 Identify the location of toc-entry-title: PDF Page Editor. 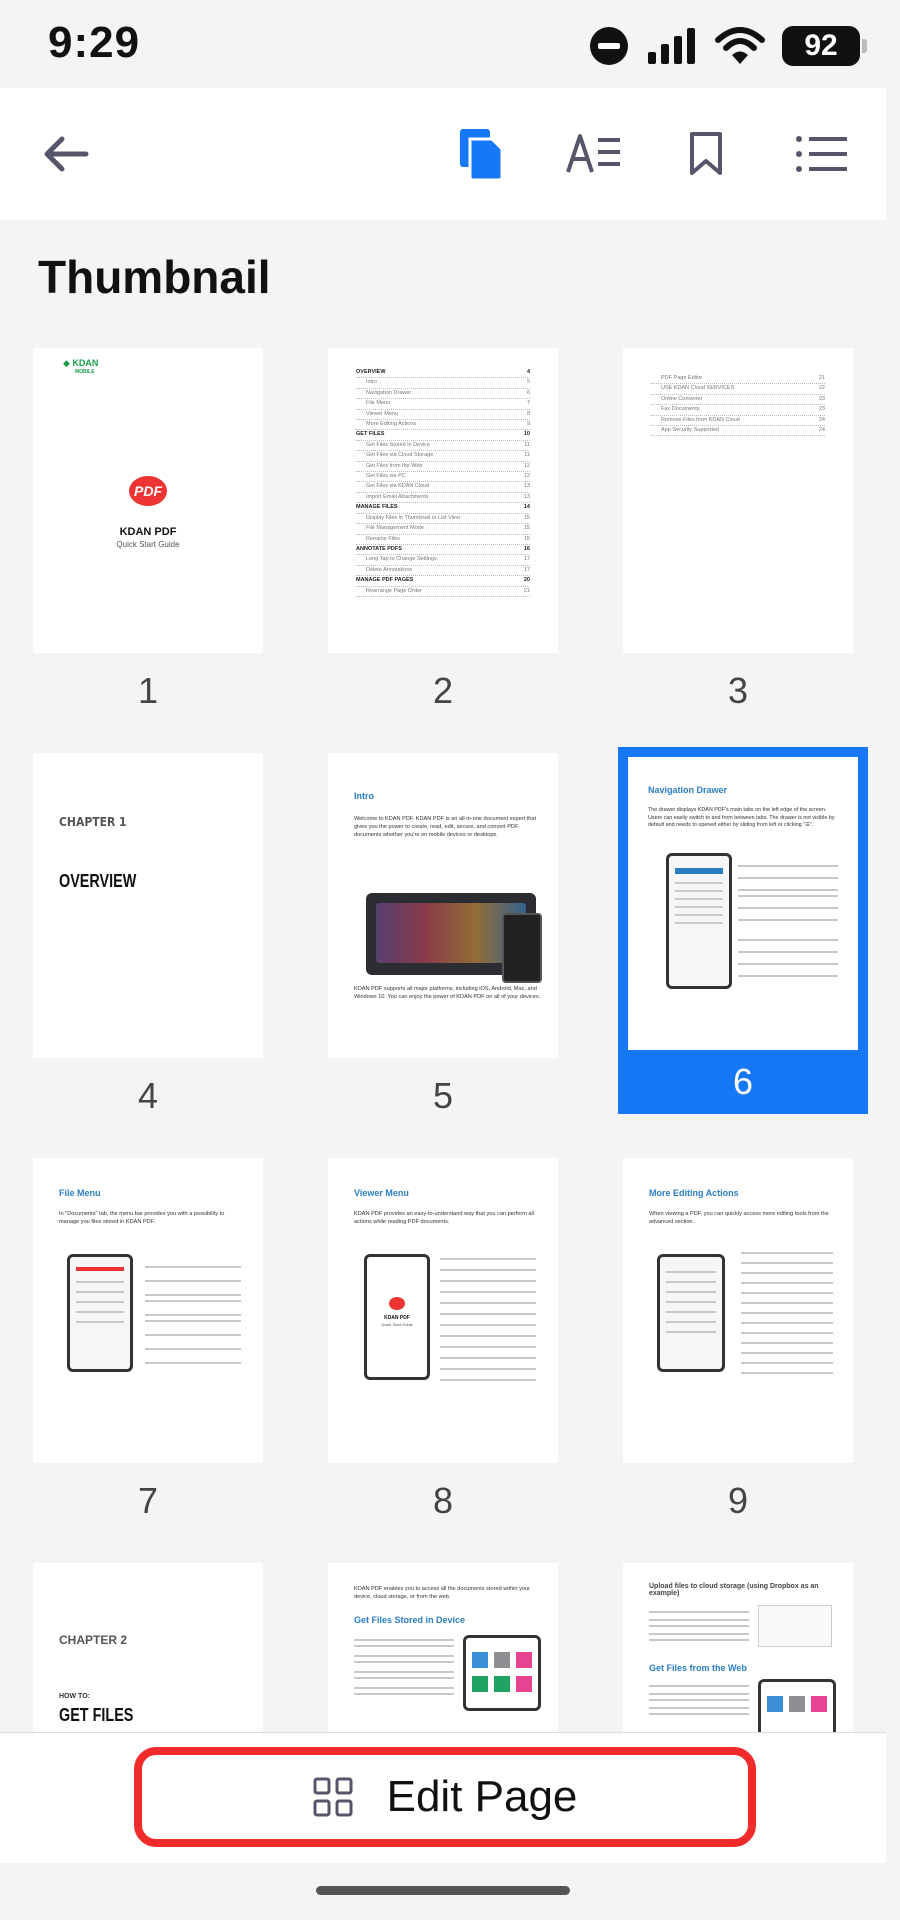
(682, 378).